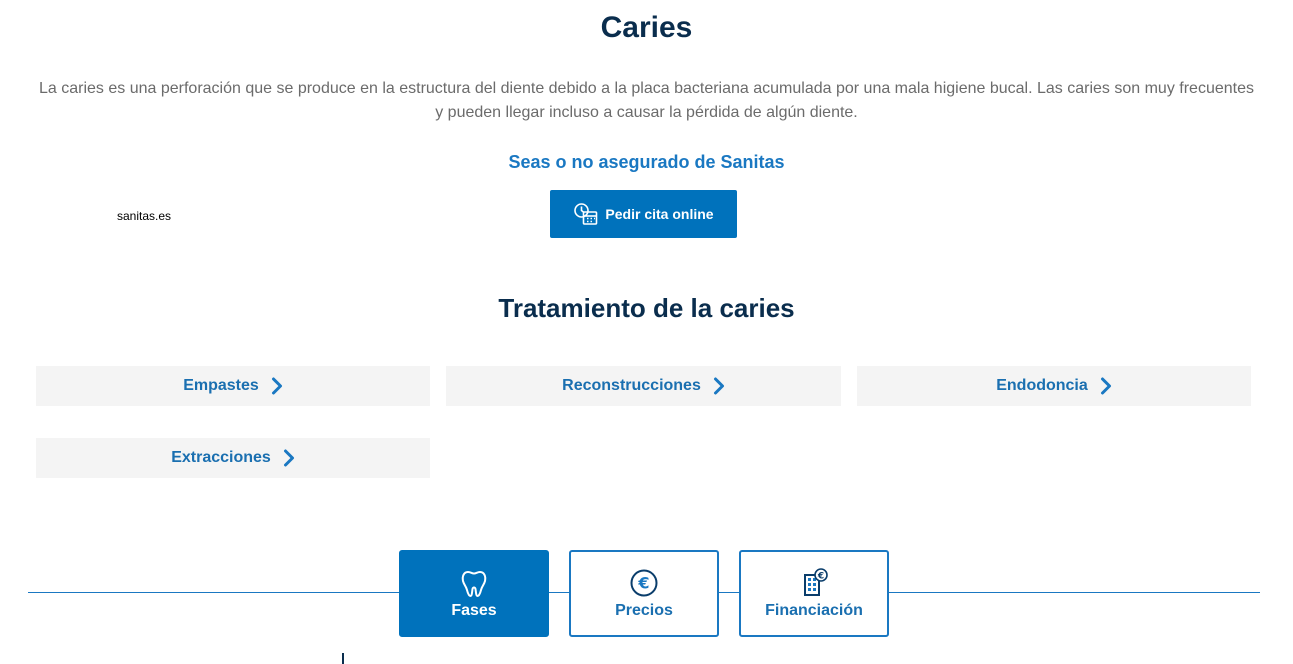 This screenshot has height=664, width=1293. Describe the element at coordinates (474, 610) in the screenshot. I see `tab-label: Fases` at that location.